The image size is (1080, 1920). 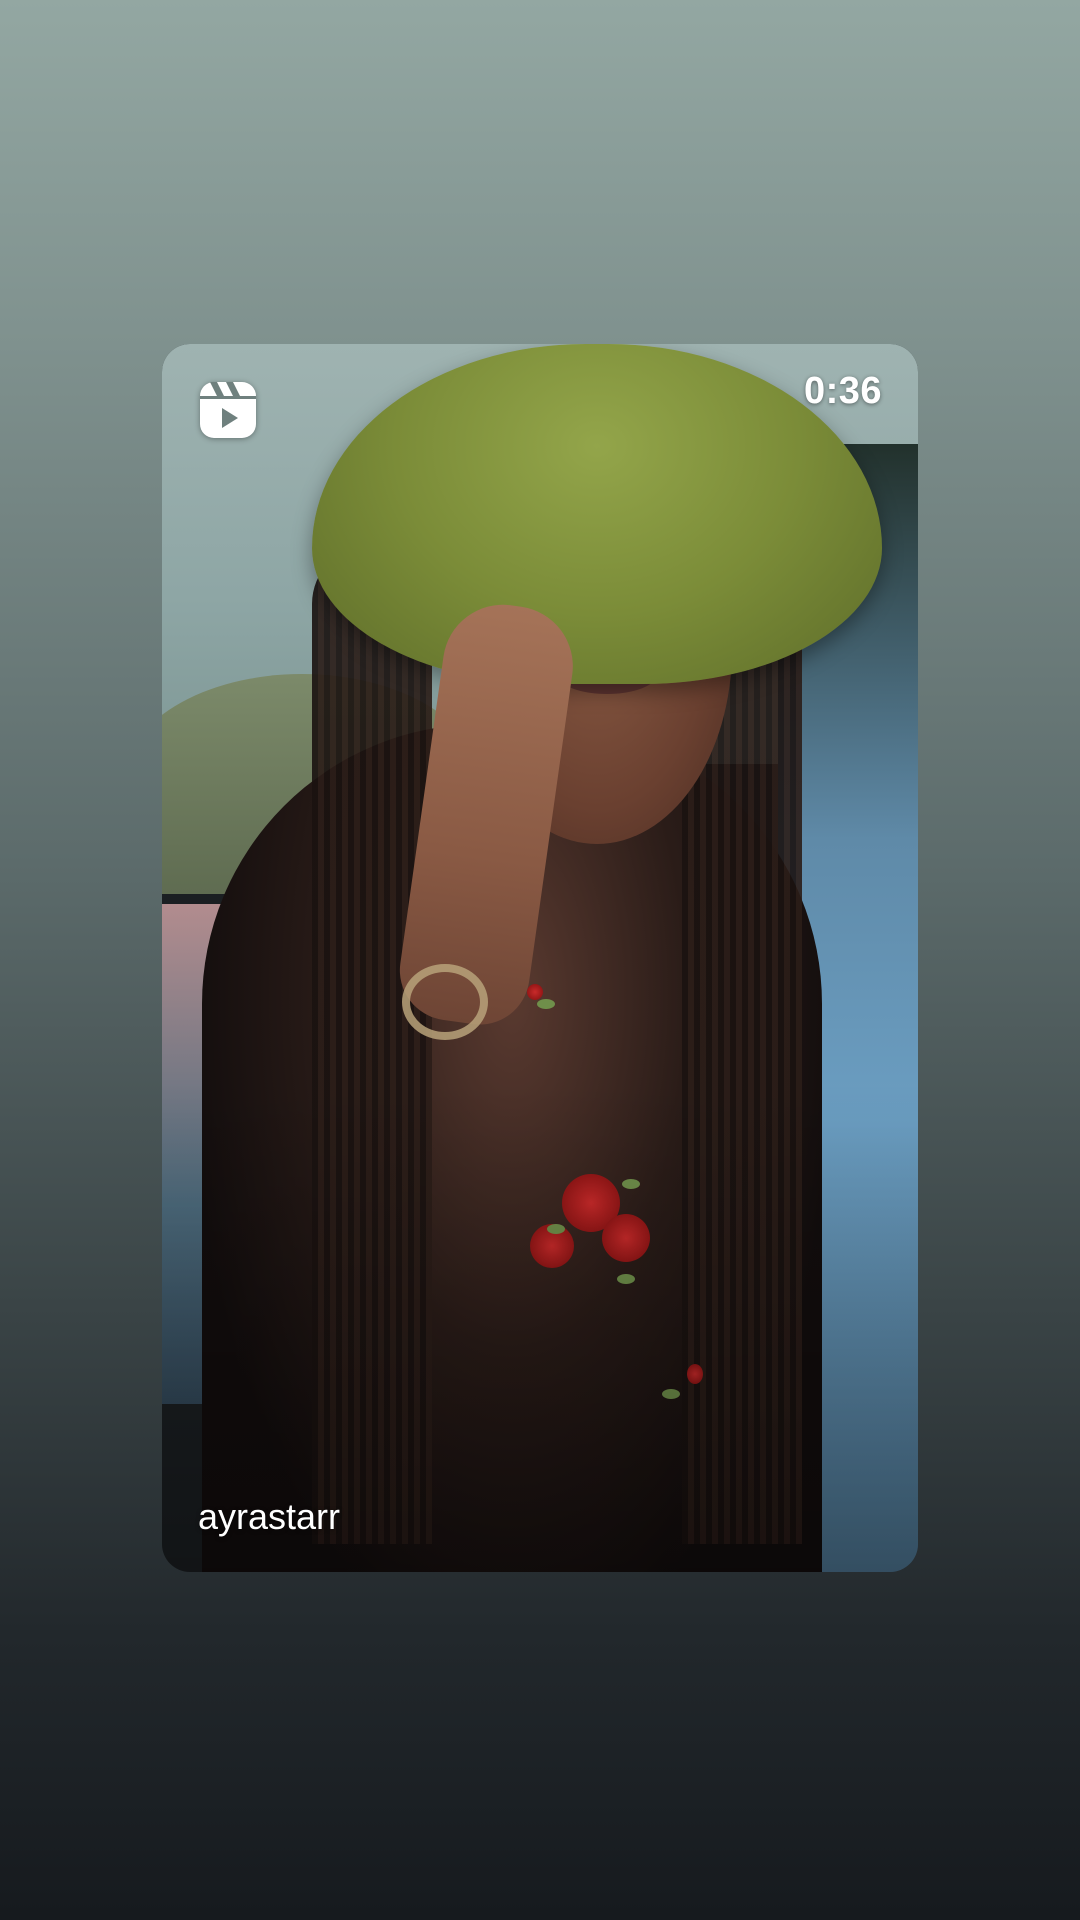 What do you see at coordinates (842, 391) in the screenshot?
I see `video-duration: 0:36` at bounding box center [842, 391].